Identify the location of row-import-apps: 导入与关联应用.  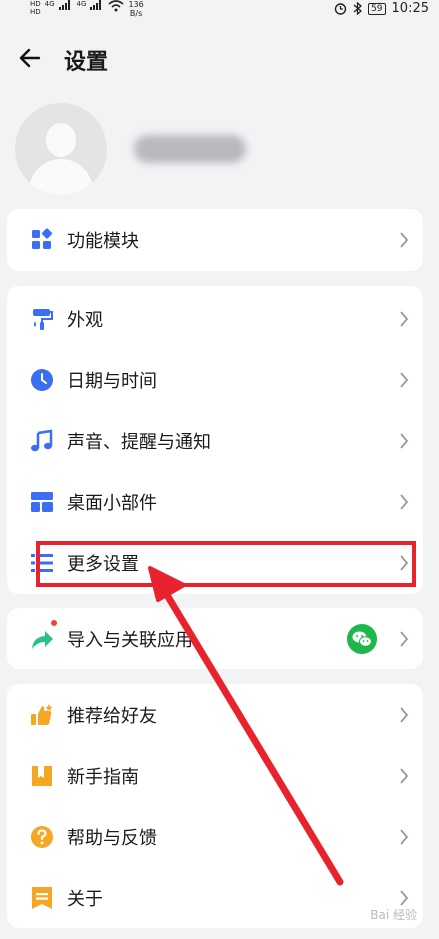
(215, 638).